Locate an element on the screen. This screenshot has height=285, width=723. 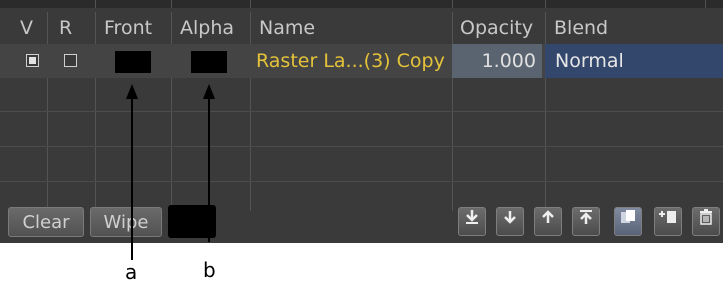
callout-label-b: b is located at coordinates (209, 270).